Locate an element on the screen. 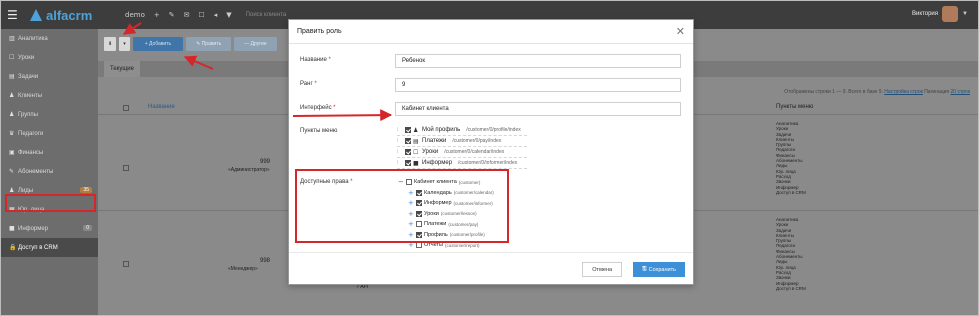  tasks-icon: ▤ is located at coordinates (12, 76).